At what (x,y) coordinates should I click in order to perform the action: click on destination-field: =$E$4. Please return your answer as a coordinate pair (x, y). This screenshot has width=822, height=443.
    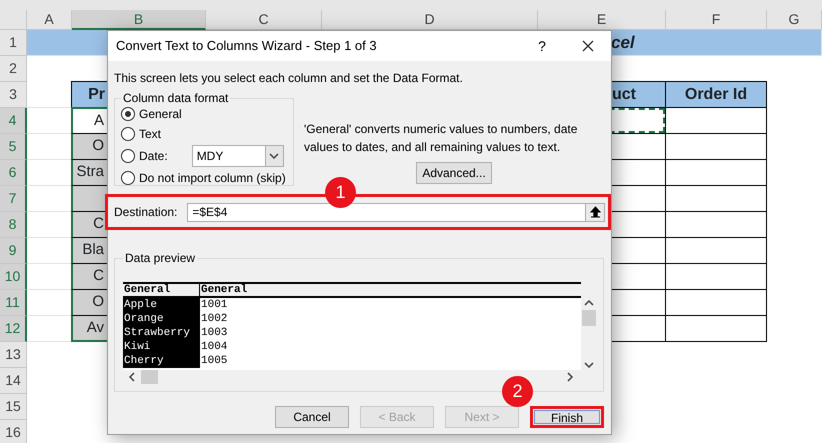
    Looking at the image, I should click on (386, 212).